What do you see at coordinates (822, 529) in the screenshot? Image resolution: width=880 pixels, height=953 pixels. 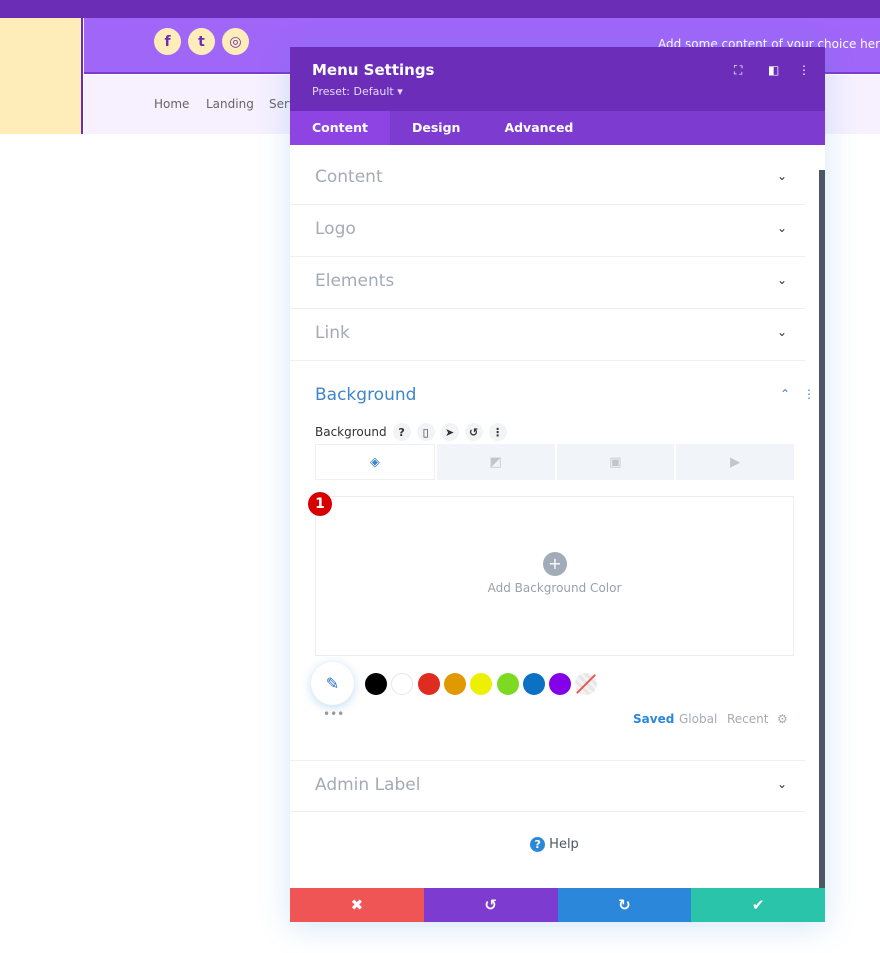 I see `scrollbar` at bounding box center [822, 529].